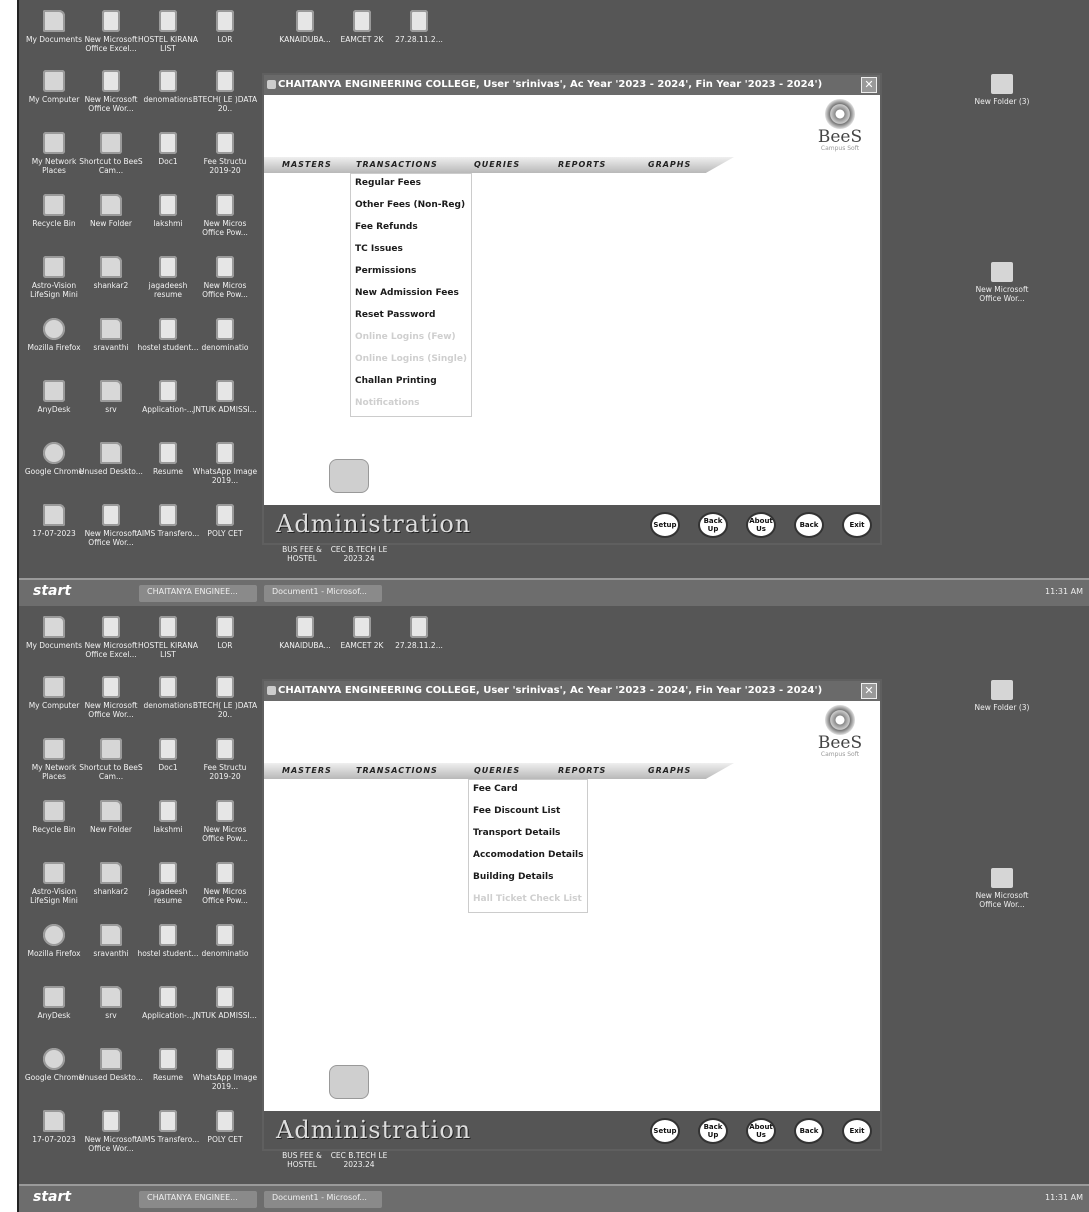  I want to click on dropdown-item: TC Issues, so click(411, 251).